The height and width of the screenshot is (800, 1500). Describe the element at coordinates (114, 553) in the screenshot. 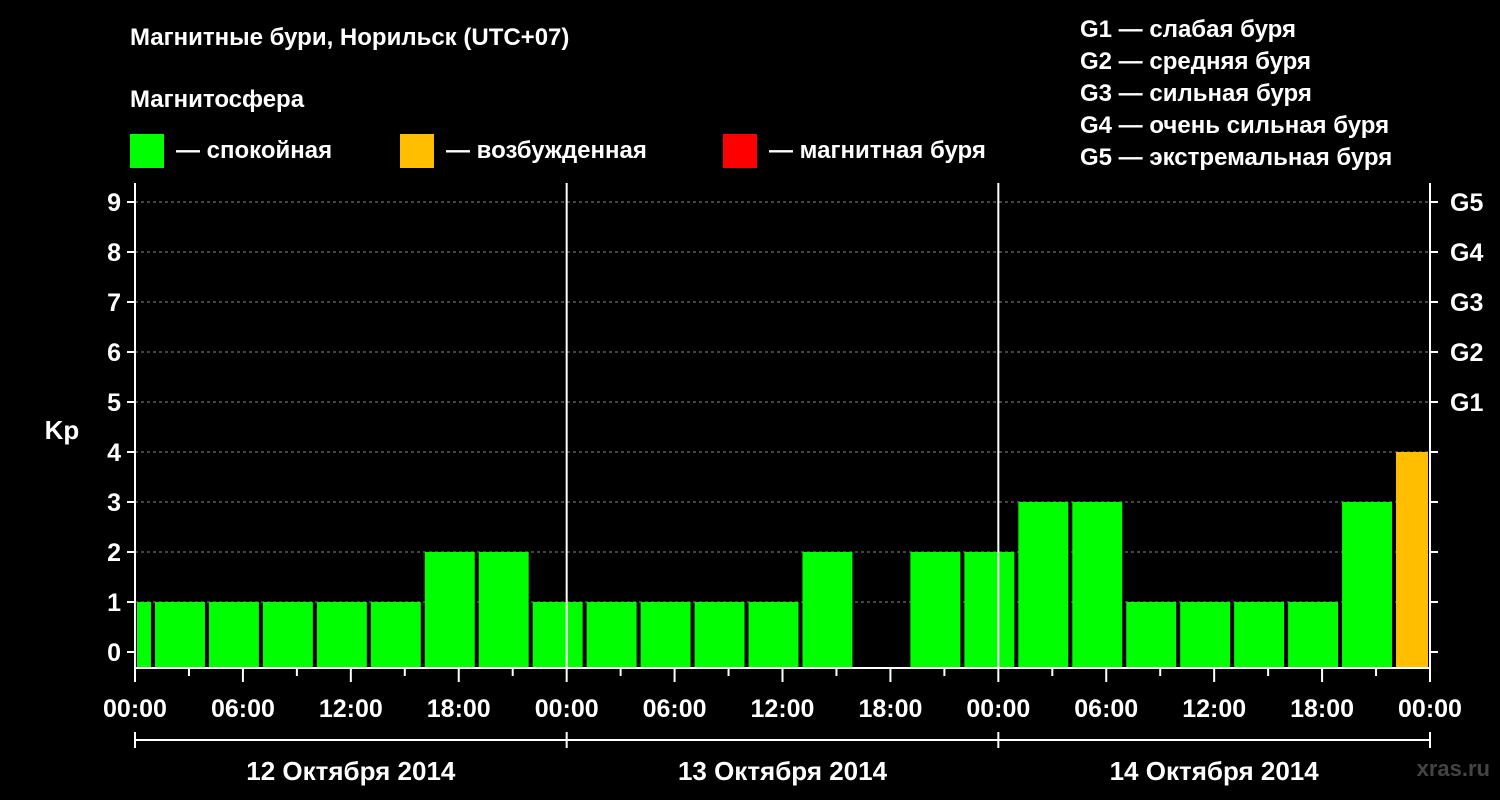

I see `y-tick-label: 2` at that location.